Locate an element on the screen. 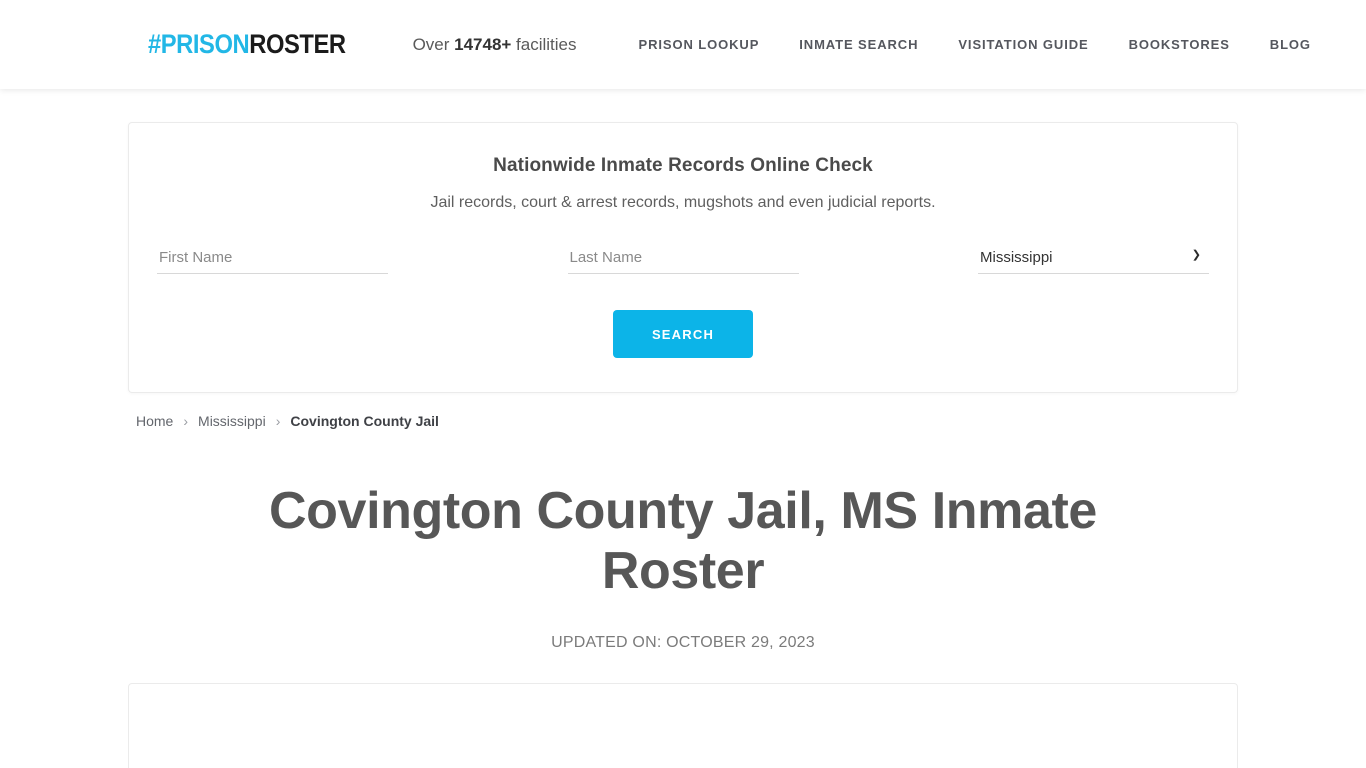  logo-prefix: #PRISON is located at coordinates (199, 44).